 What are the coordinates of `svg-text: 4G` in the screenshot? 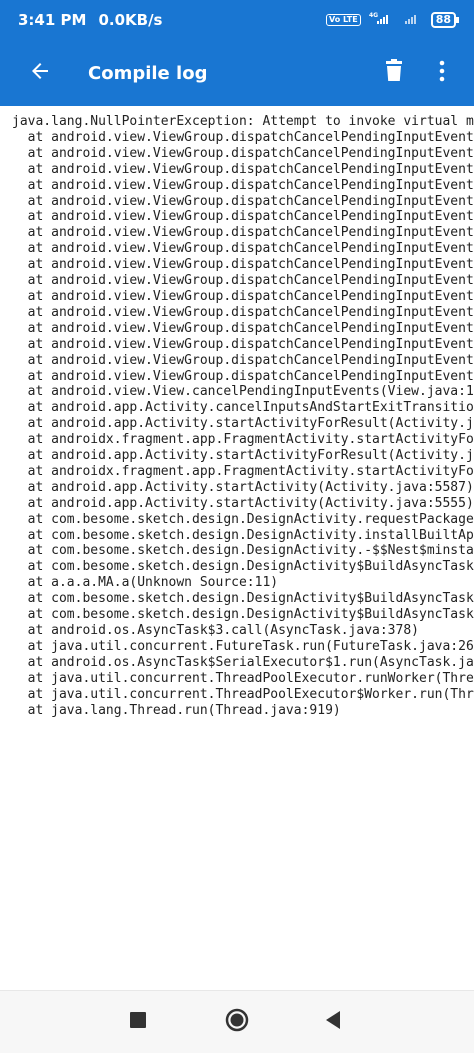 It's located at (373, 15).